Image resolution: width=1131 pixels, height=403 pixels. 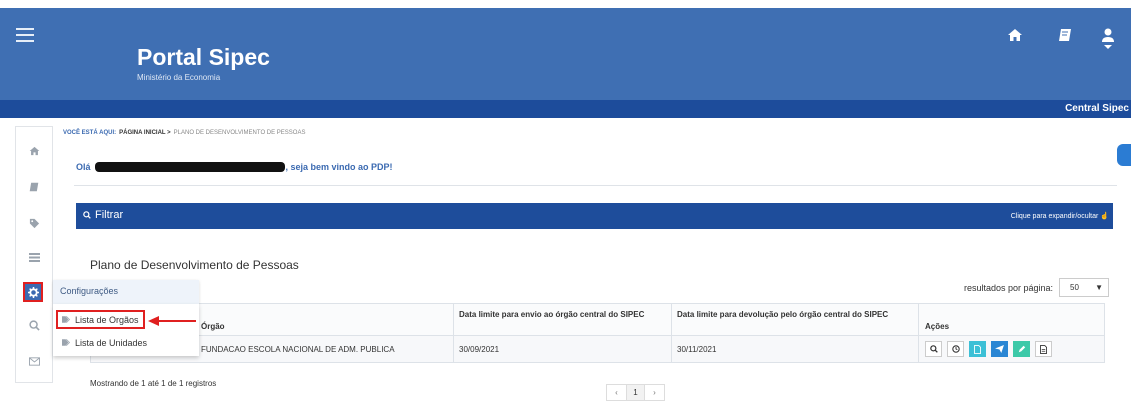 What do you see at coordinates (616, 392) in the screenshot?
I see `prev-page-button: ‹` at bounding box center [616, 392].